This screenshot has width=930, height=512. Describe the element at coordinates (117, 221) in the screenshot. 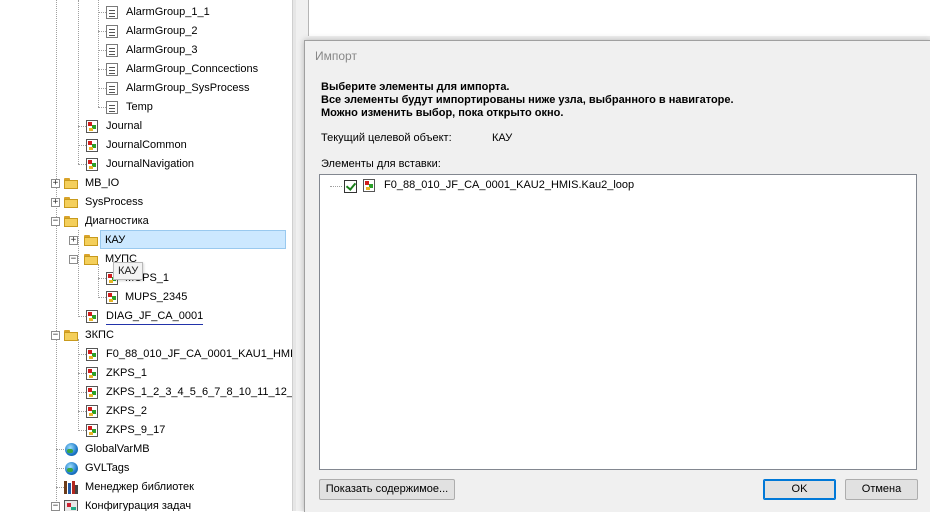

I see `tree-item-label: Диагностика` at that location.